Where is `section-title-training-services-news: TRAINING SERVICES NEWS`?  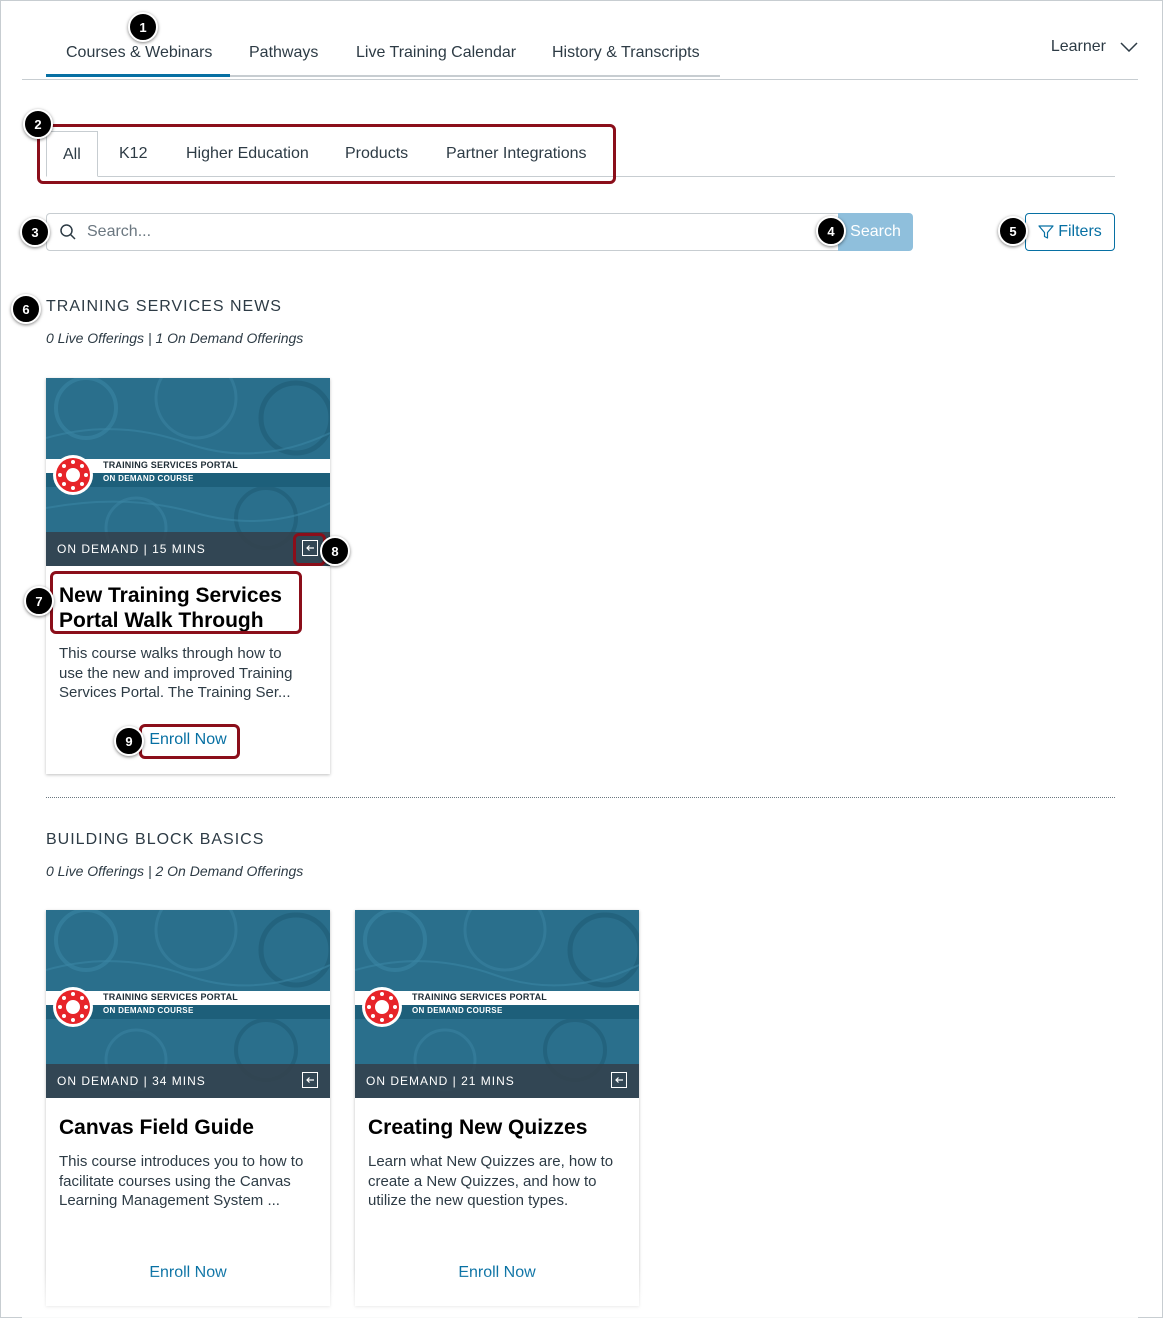
section-title-training-services-news: TRAINING SERVICES NEWS is located at coordinates (164, 306).